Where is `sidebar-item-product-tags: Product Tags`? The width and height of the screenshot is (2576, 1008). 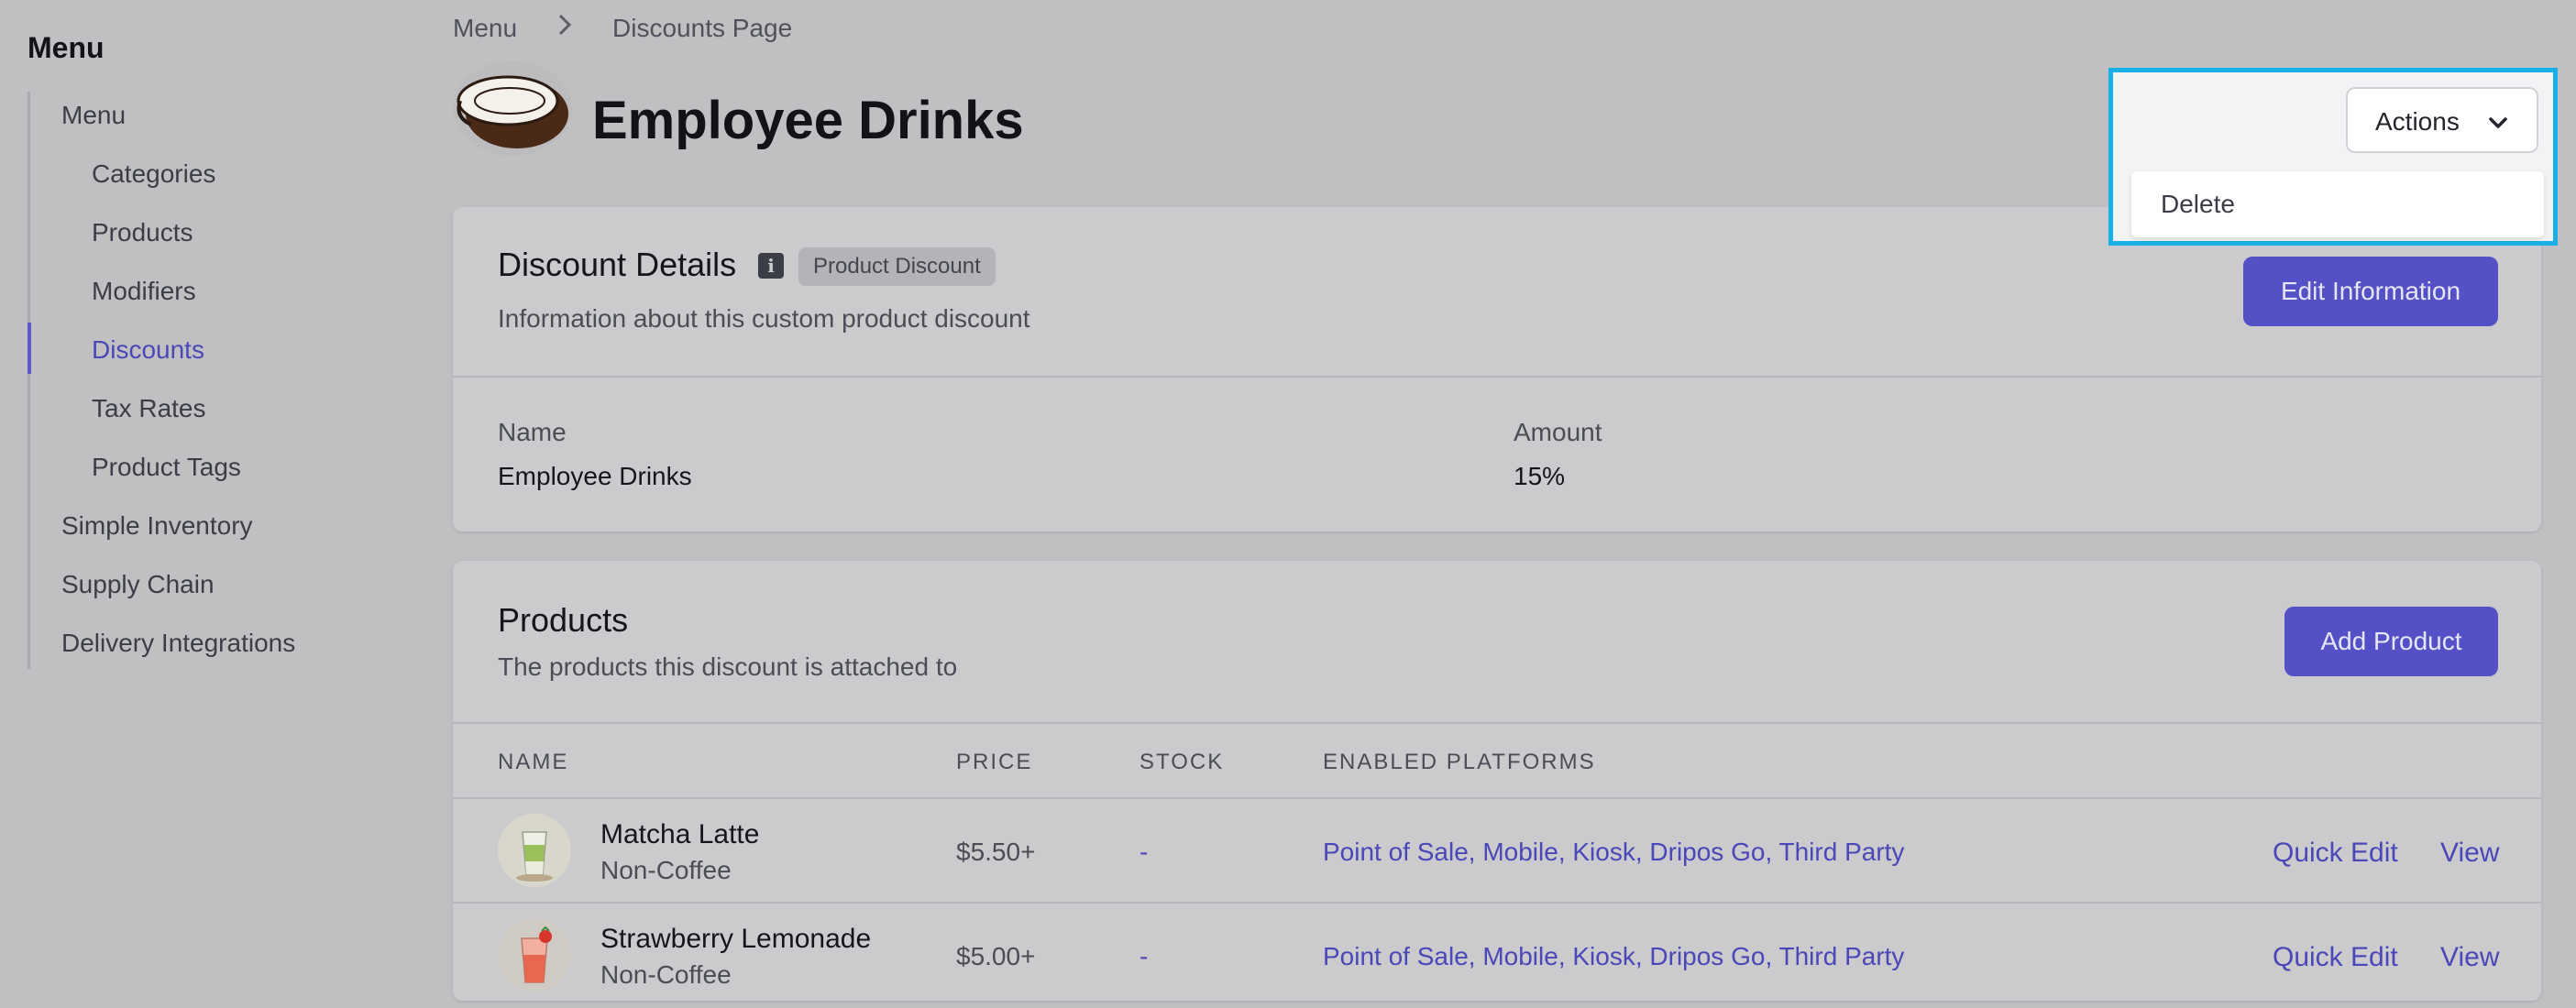
sidebar-item-product-tags: Product Tags is located at coordinates (166, 467).